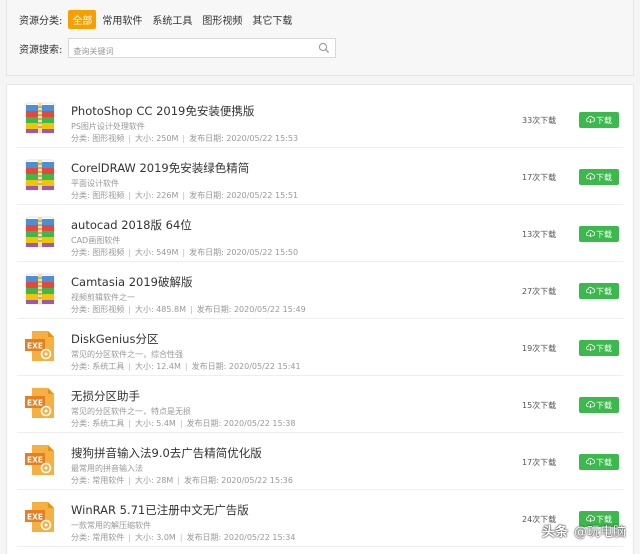 The image size is (640, 554). Describe the element at coordinates (264, 366) in the screenshot. I see `item-date: 2020/05/22 15:41` at that location.